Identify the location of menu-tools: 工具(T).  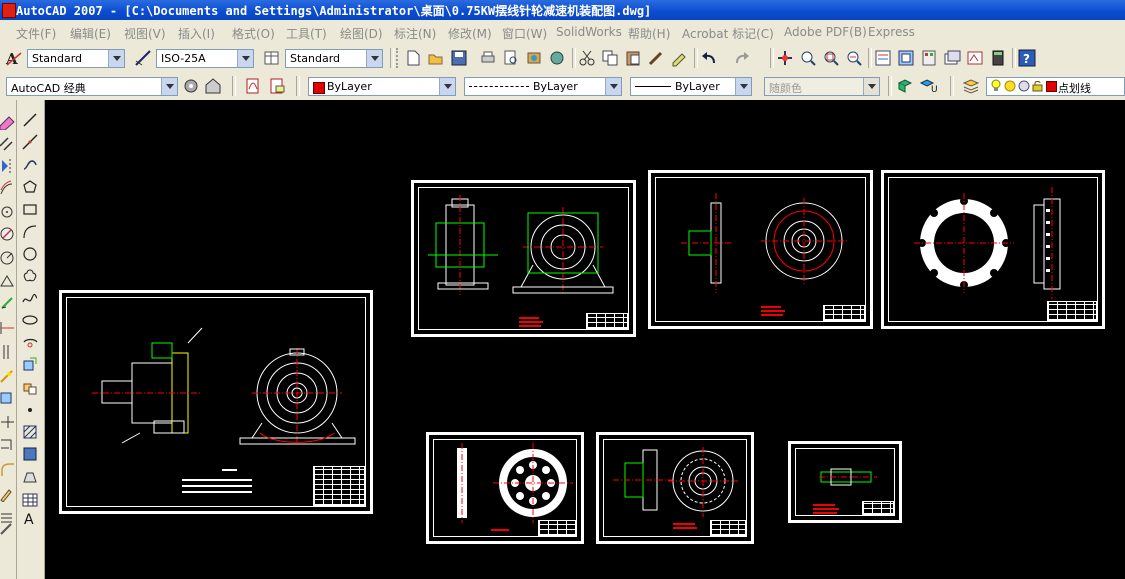
(306, 33).